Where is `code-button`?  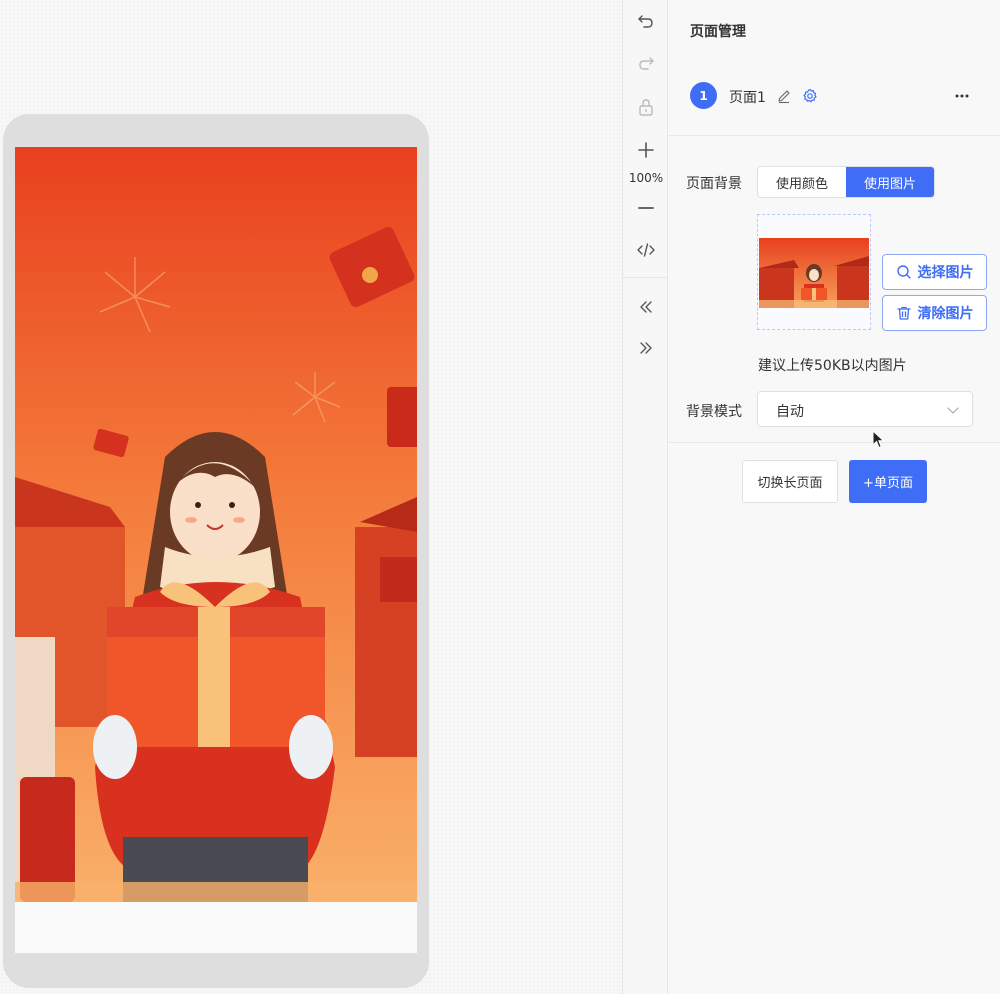 code-button is located at coordinates (646, 250).